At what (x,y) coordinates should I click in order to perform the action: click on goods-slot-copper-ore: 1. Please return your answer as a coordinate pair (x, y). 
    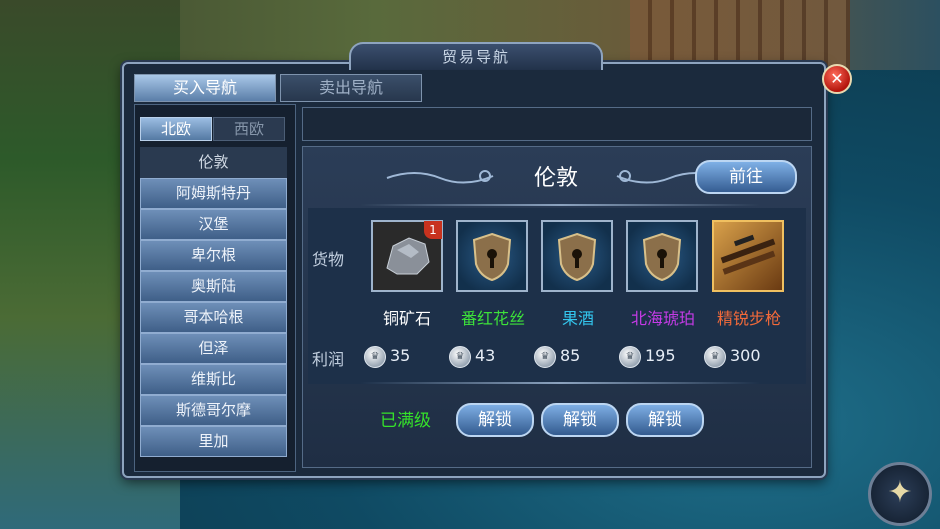
    Looking at the image, I should click on (407, 256).